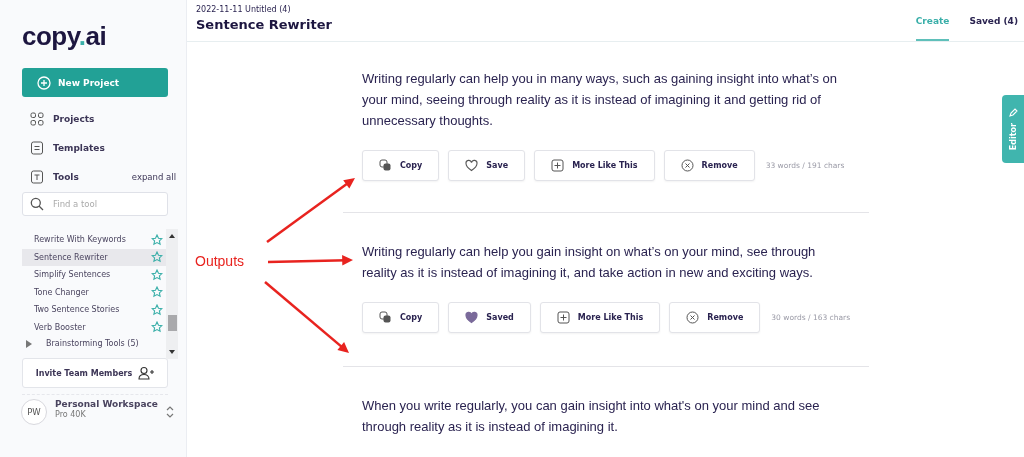 This screenshot has height=457, width=1024. Describe the element at coordinates (95, 373) in the screenshot. I see `invite-button: Invite Team Members` at that location.